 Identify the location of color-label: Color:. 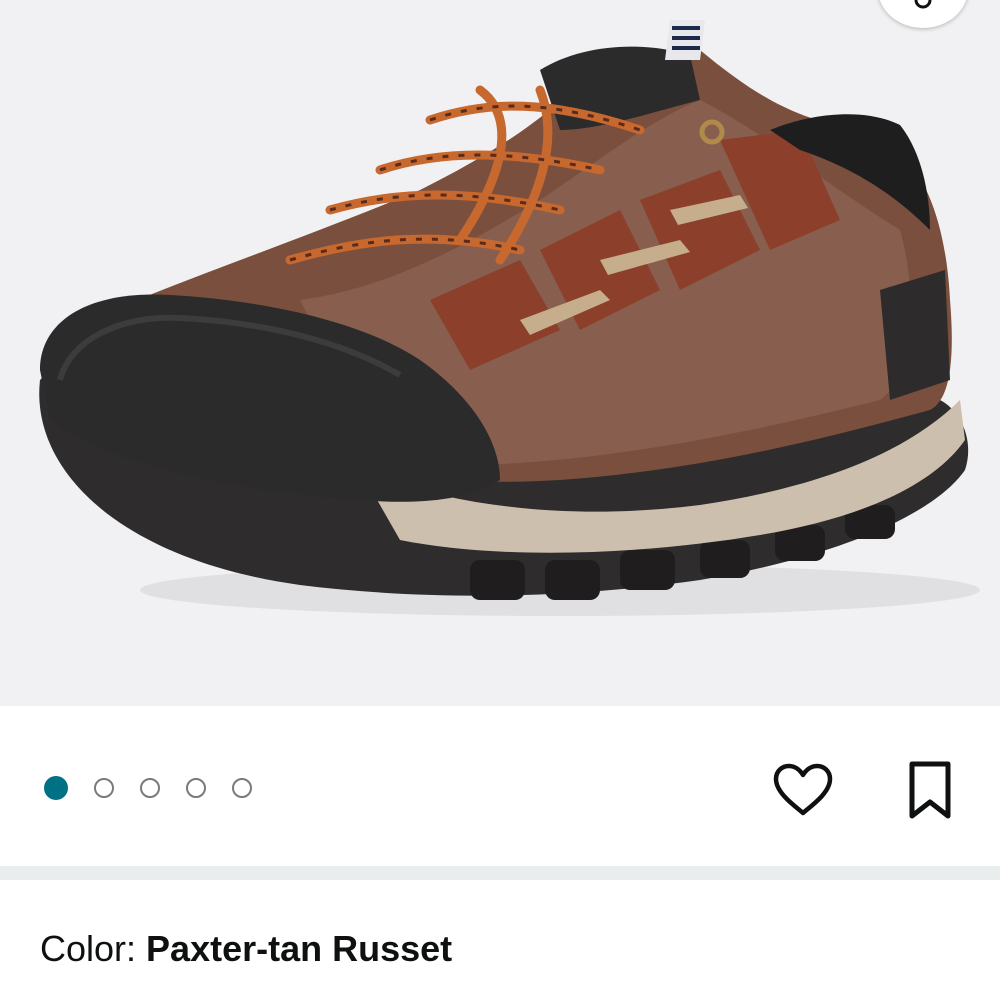
(93, 948).